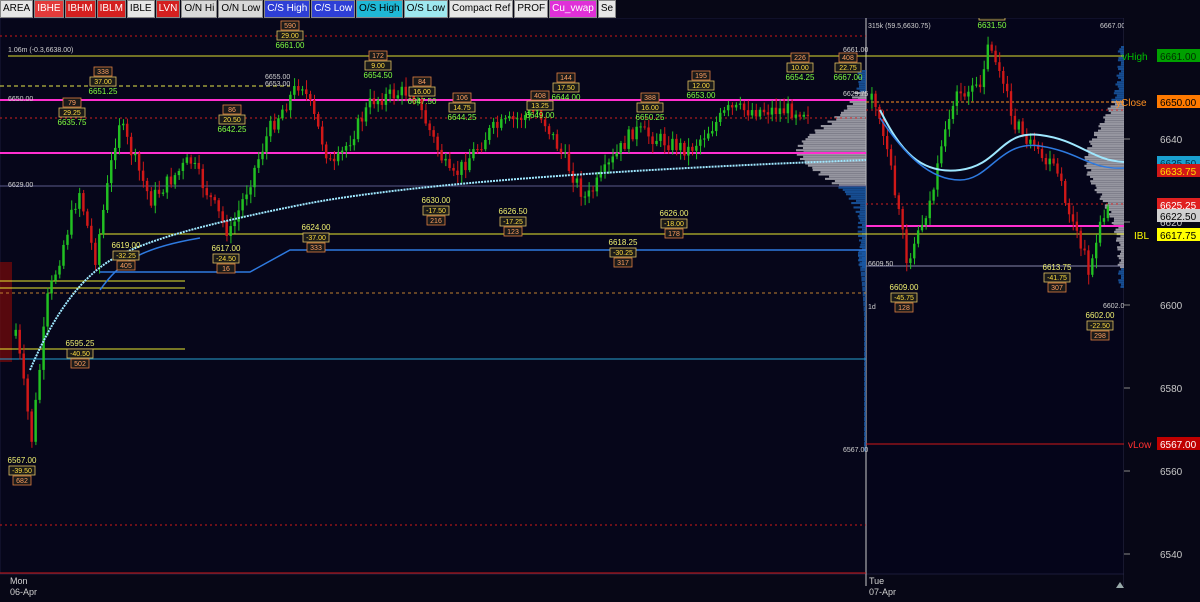 The width and height of the screenshot is (1200, 602). I want to click on toolbar-button-cu-vwap: Cu_vwap, so click(573, 9).